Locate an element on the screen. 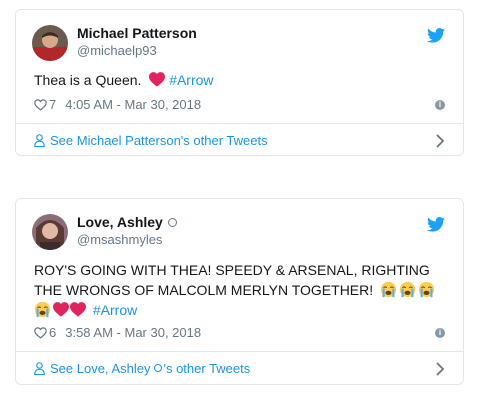 The width and height of the screenshot is (481, 402). other-tweets-label-suffix: 's other Tweets is located at coordinates (206, 368).